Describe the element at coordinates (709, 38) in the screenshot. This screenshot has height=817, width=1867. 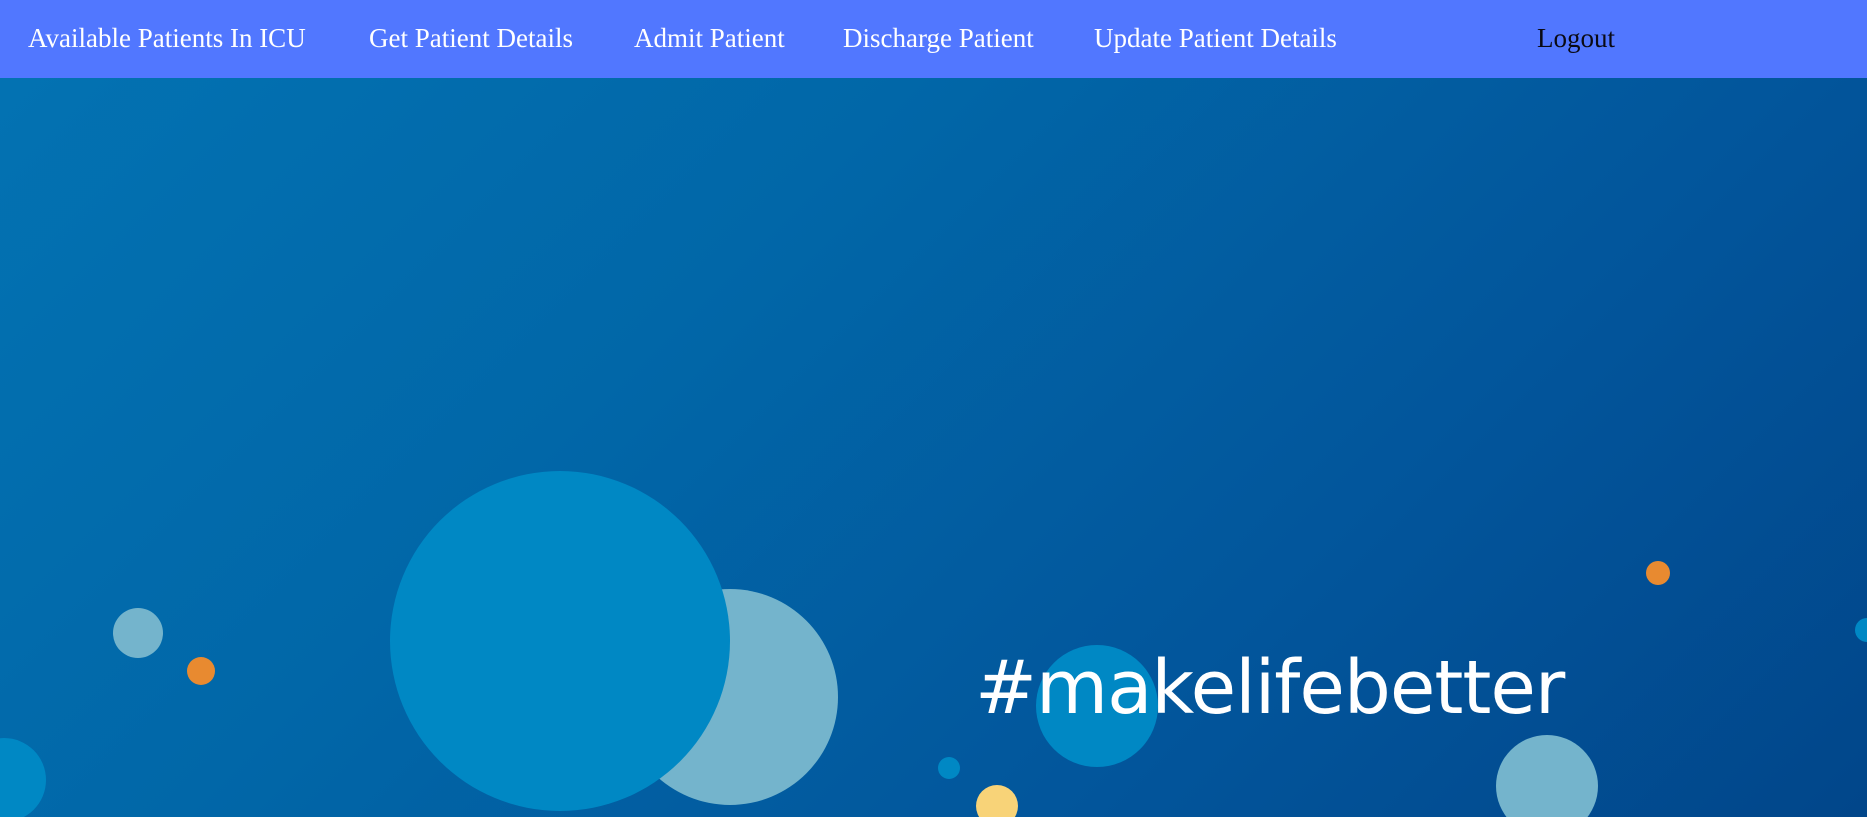
I see `nav-link-admit-patient: Admit Patient` at that location.